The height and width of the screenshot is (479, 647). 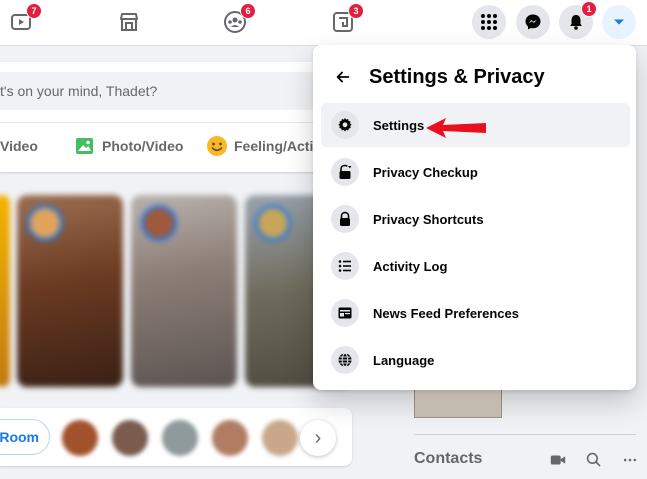 I want to click on feeling-activity-button: Feeling/Activ, so click(x=263, y=146).